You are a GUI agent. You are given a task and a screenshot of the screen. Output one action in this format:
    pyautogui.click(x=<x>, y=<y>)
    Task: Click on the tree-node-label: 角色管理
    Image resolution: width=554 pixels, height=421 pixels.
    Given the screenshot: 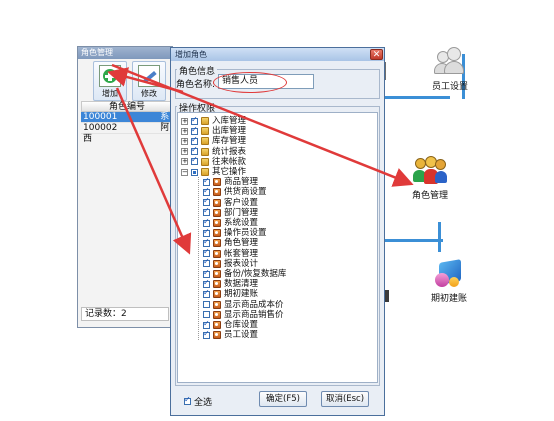 What is the action you would take?
    pyautogui.click(x=241, y=243)
    